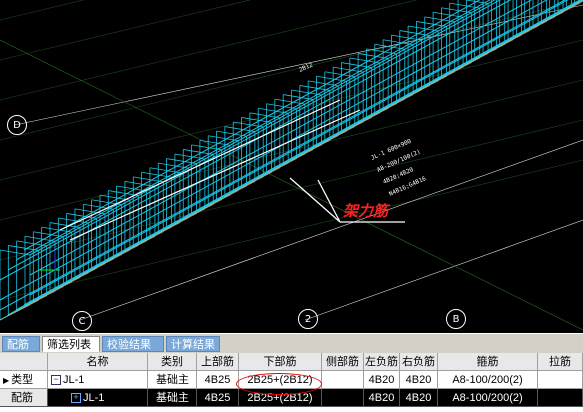 This screenshot has width=583, height=412. Describe the element at coordinates (71, 344) in the screenshot. I see `tab-filter-list: 筛选列表` at that location.